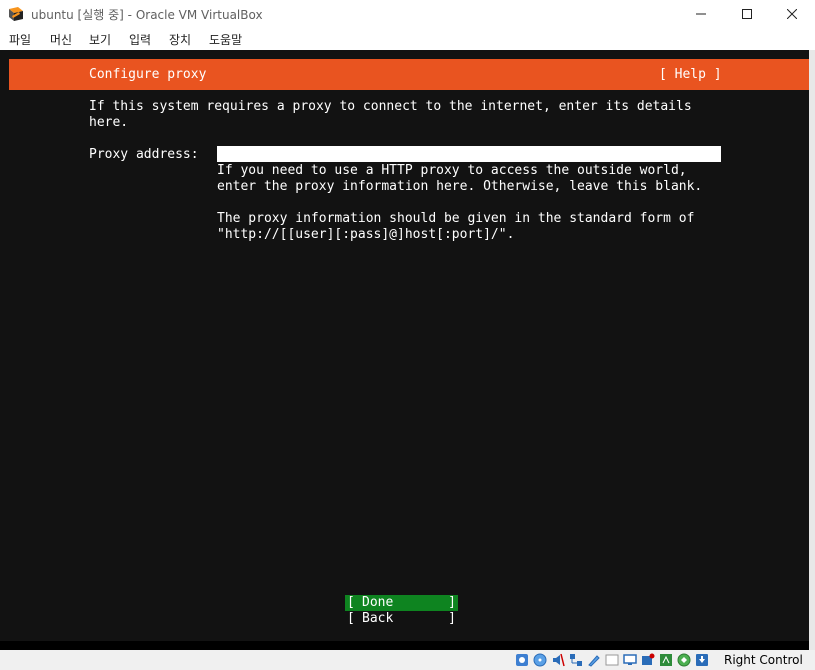 Image resolution: width=815 pixels, height=670 pixels. Describe the element at coordinates (690, 75) in the screenshot. I see `help-button: [ Help ]` at that location.